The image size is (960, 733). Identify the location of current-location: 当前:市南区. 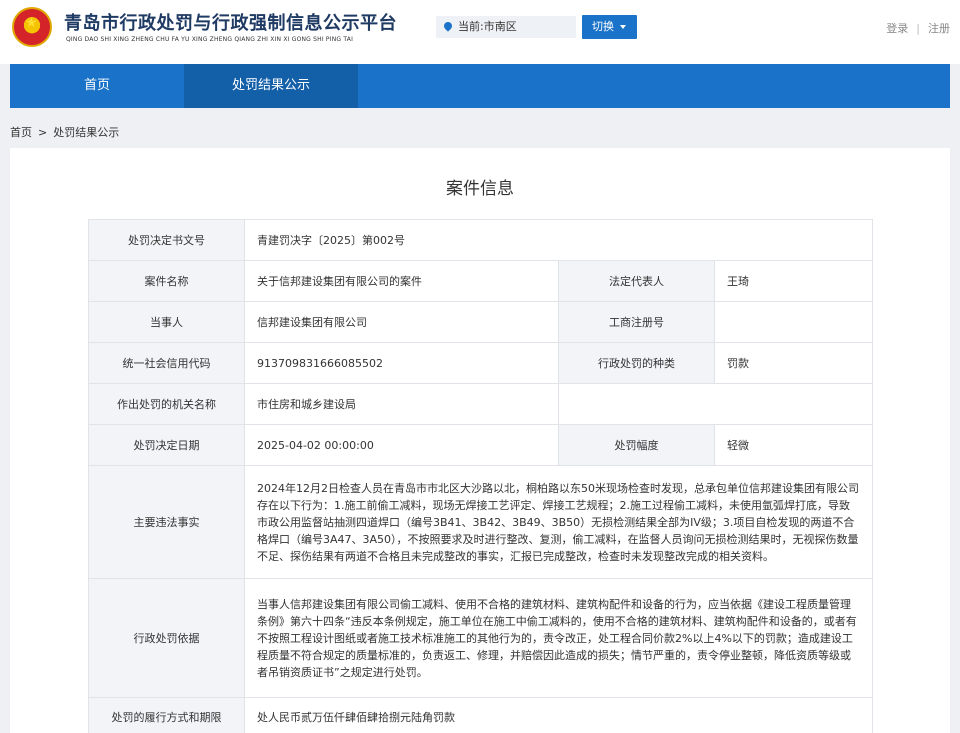
(506, 27).